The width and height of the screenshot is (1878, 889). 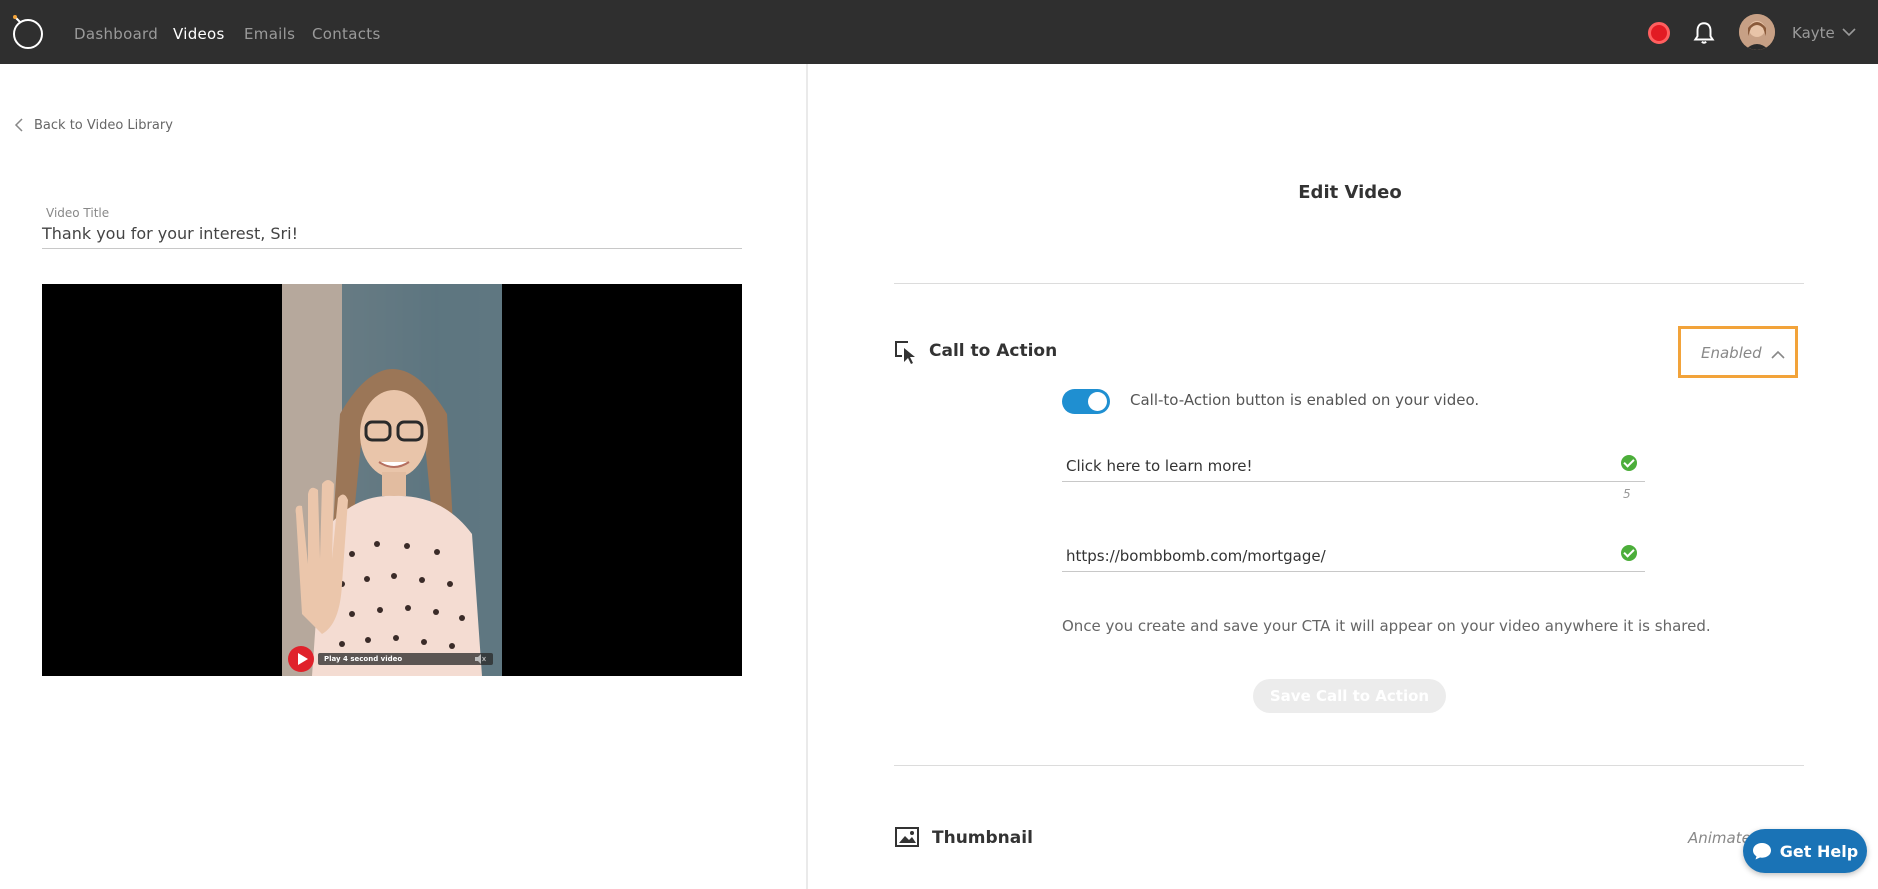 I want to click on video-title-label: Video Title, so click(x=78, y=213).